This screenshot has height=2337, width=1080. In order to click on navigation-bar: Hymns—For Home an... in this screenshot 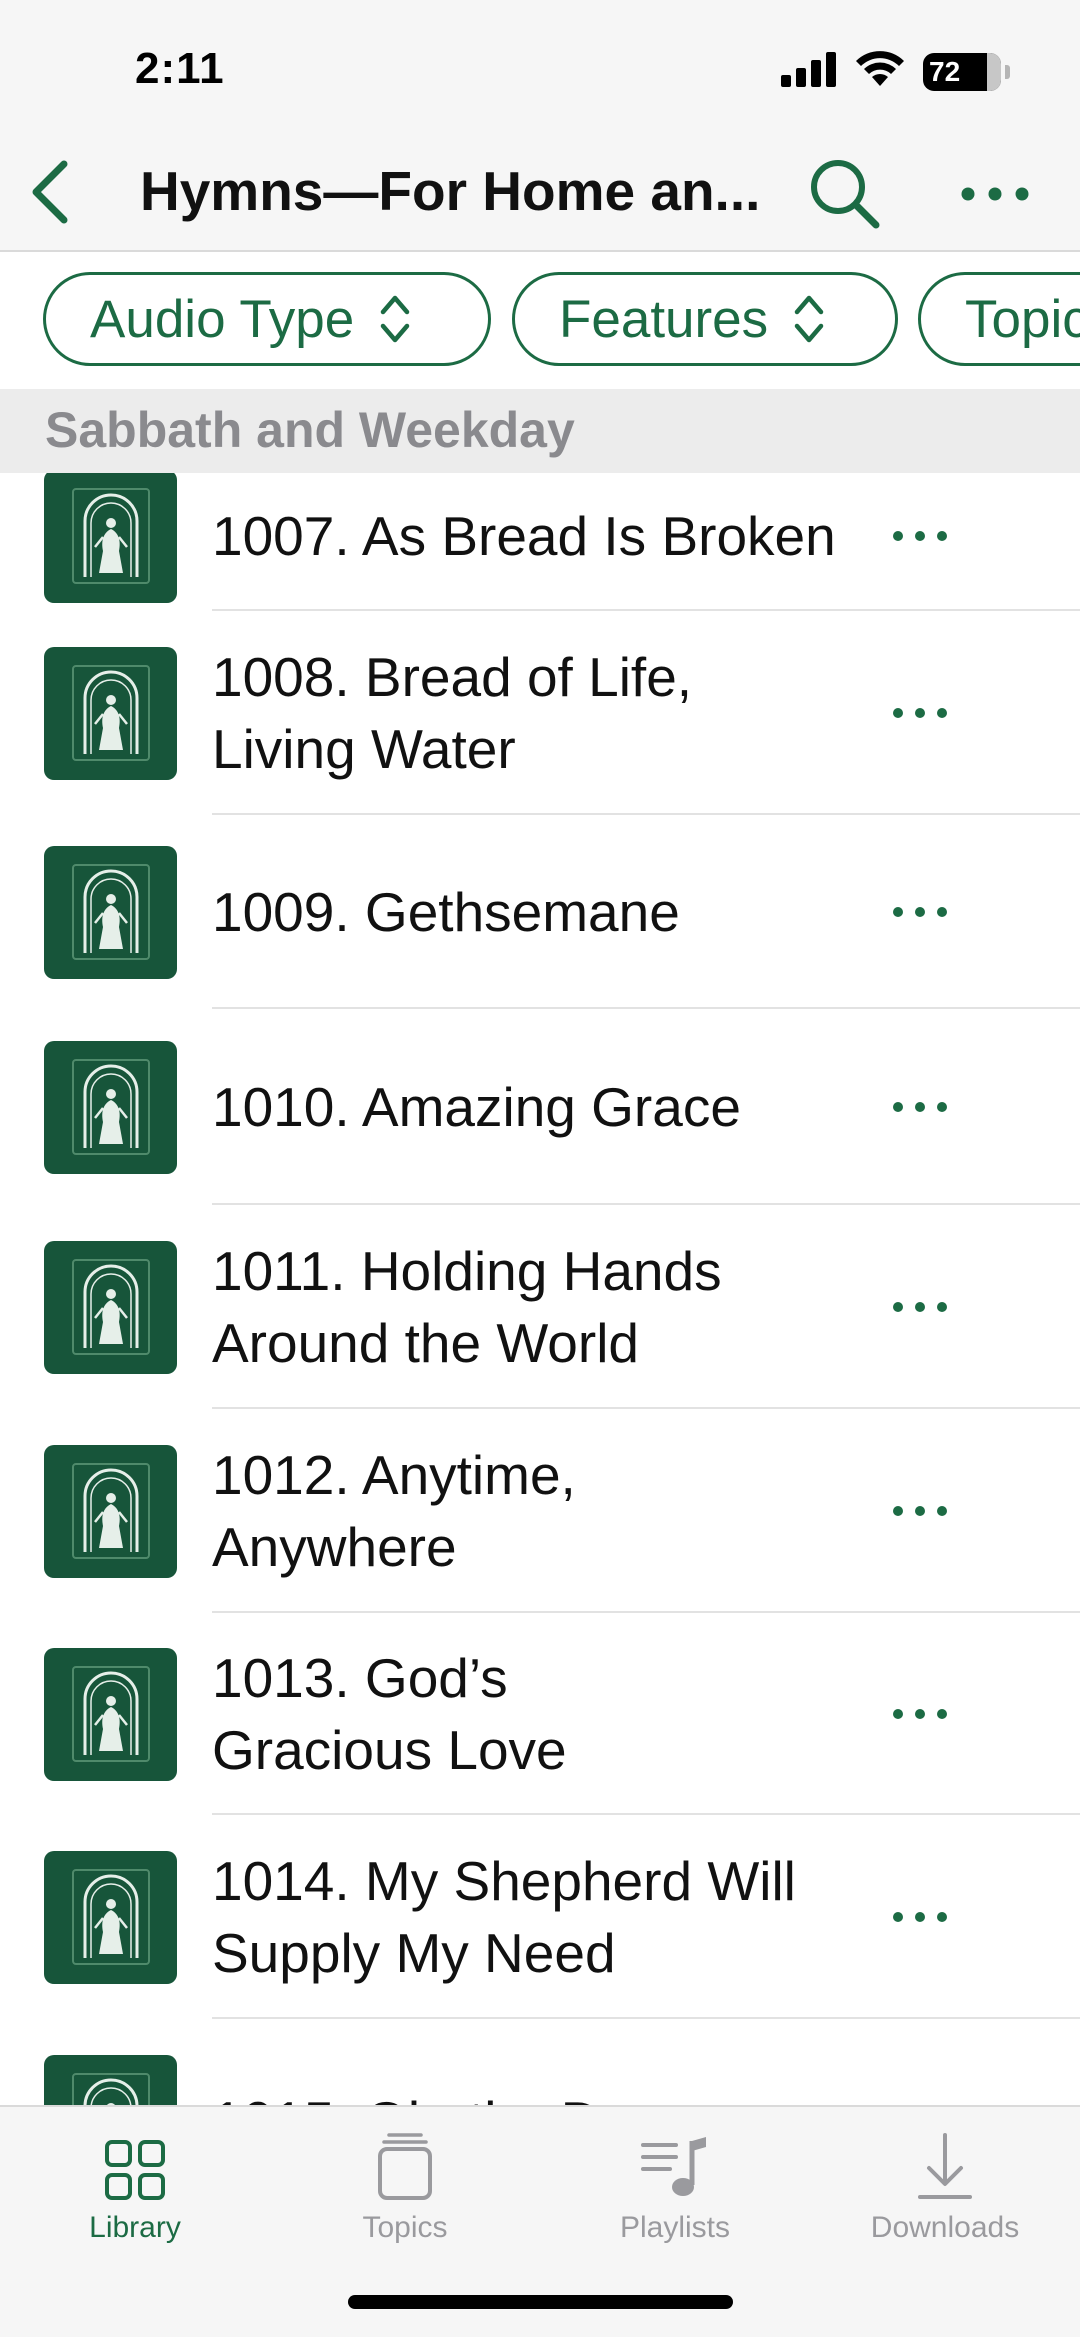, I will do `click(540, 196)`.